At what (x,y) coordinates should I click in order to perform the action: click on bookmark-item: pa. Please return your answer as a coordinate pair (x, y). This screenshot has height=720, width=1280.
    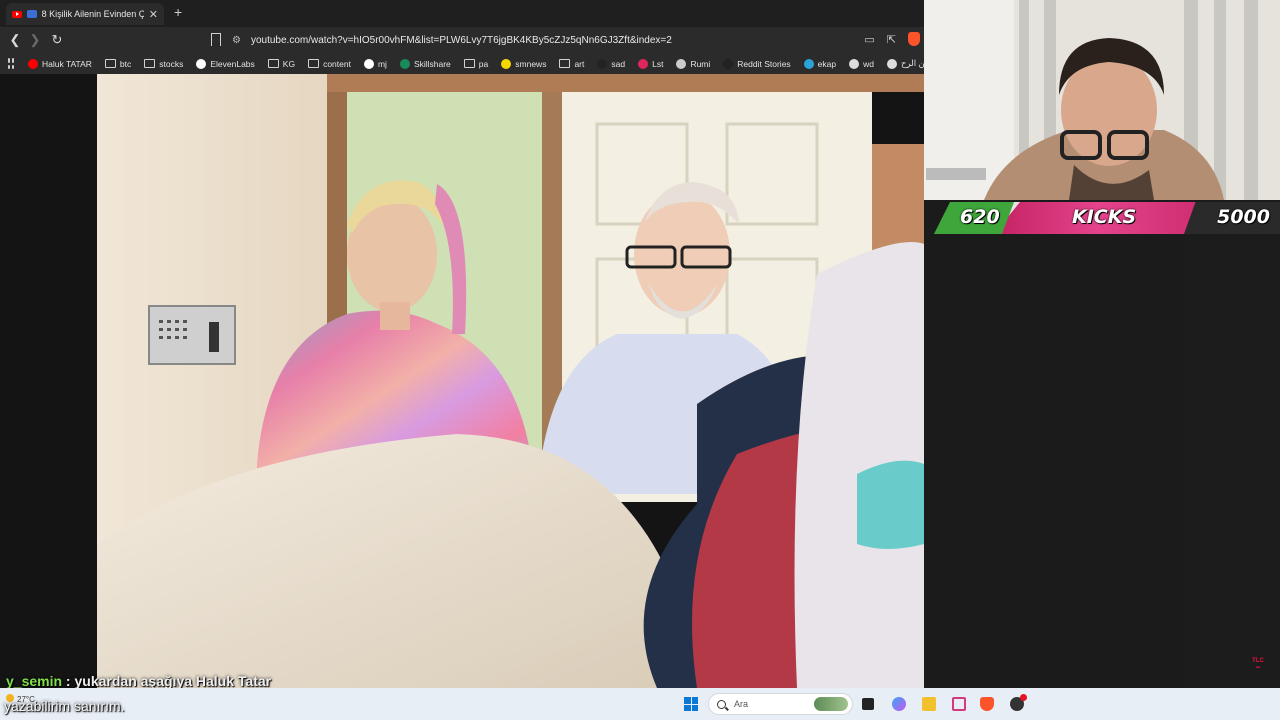
    Looking at the image, I should click on (476, 63).